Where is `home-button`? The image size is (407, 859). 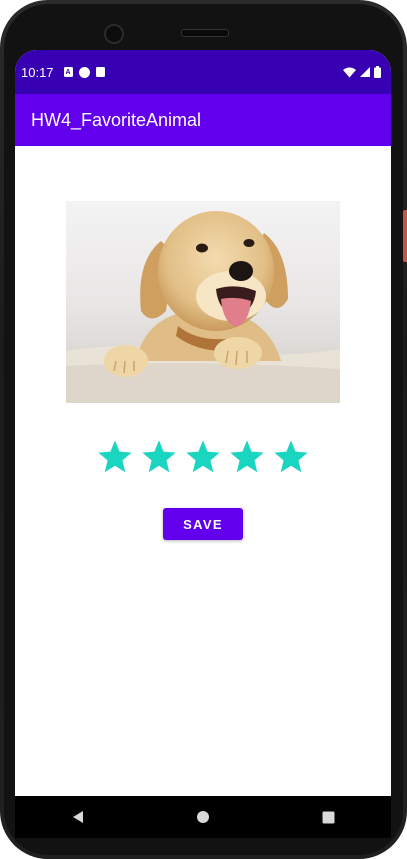 home-button is located at coordinates (203, 817).